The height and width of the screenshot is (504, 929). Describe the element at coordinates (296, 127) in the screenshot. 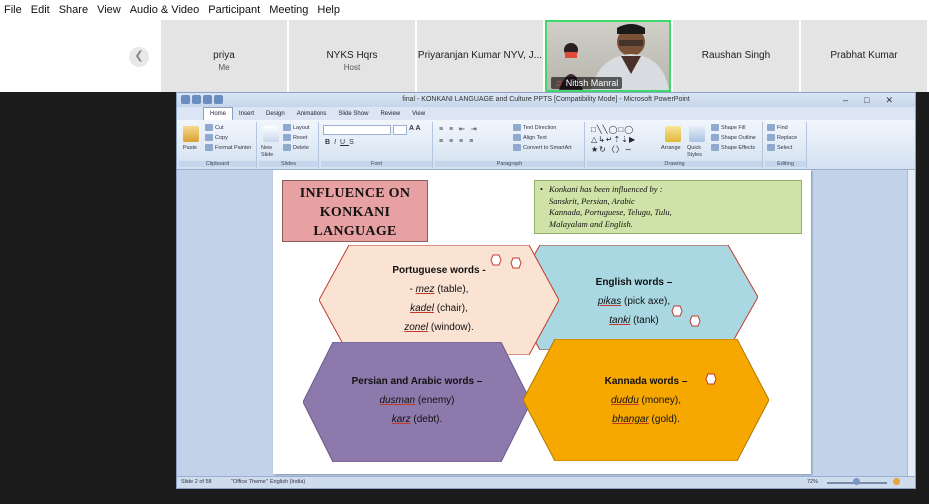

I see `layout-button: Layout` at that location.